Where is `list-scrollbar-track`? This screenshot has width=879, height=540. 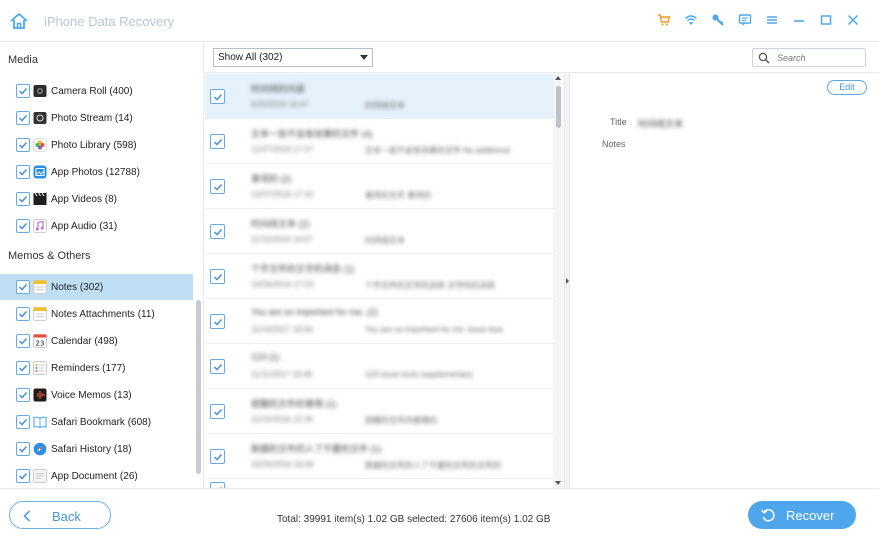 list-scrollbar-track is located at coordinates (558, 281).